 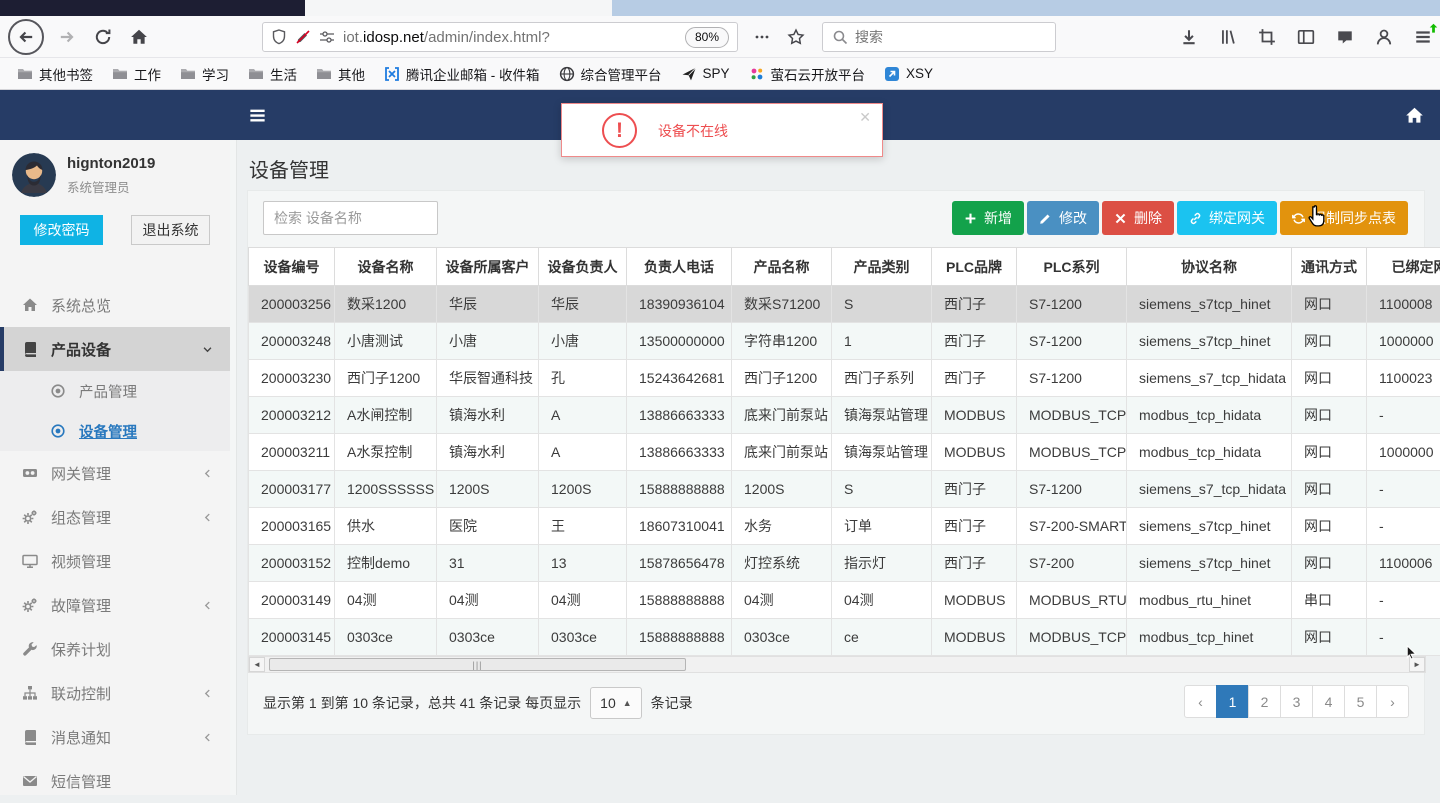 I want to click on column-header: PLC品牌, so click(x=974, y=267).